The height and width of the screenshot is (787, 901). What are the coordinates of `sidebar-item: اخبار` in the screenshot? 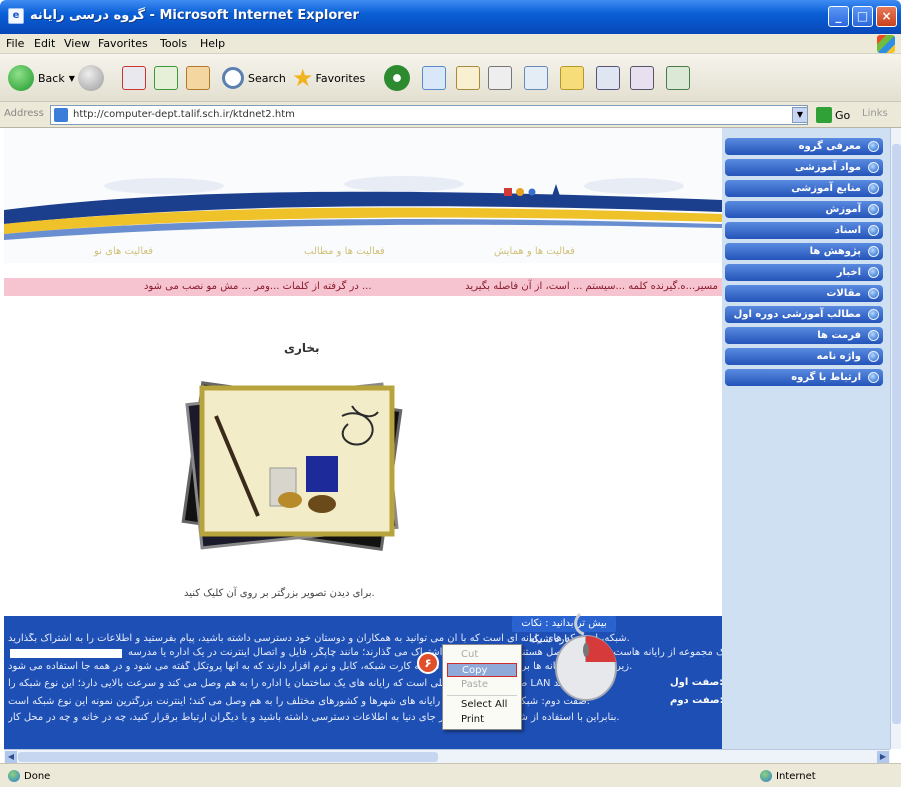 It's located at (804, 272).